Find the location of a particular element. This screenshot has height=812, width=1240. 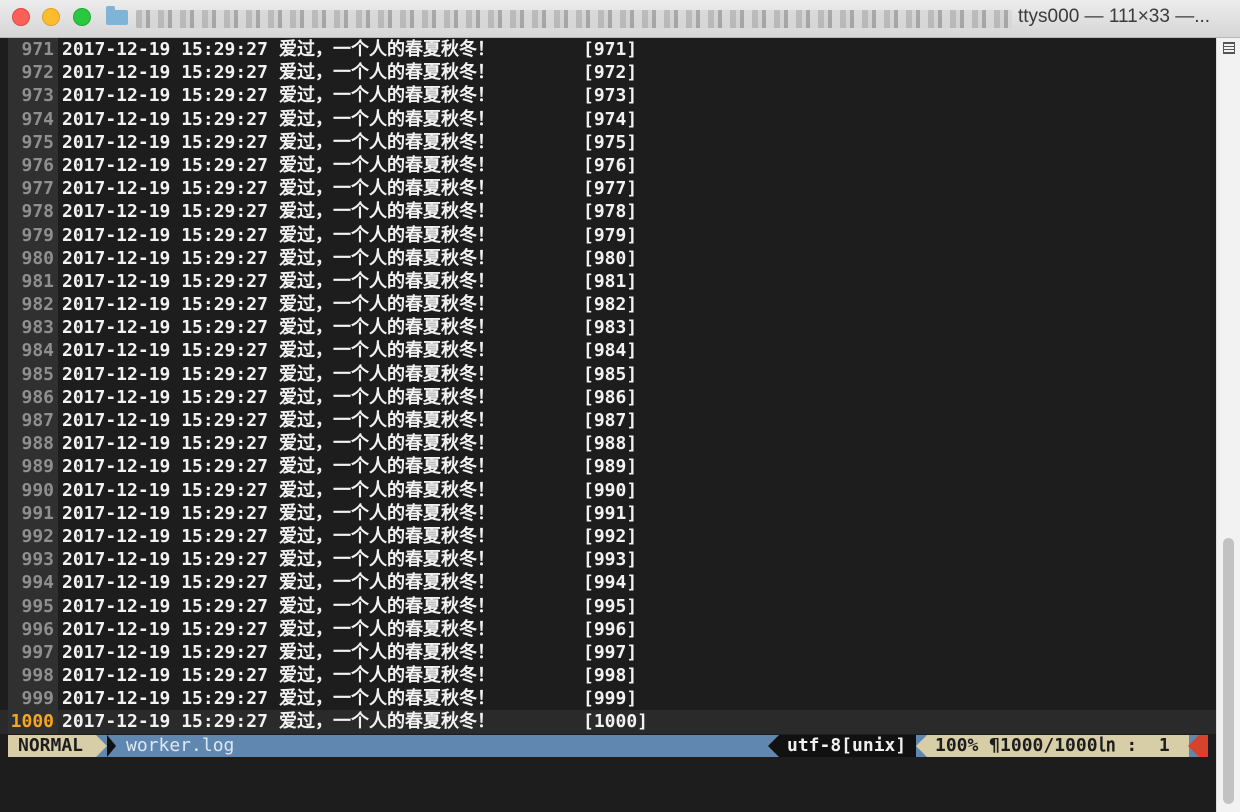

log-index: [986] is located at coordinates (610, 397).